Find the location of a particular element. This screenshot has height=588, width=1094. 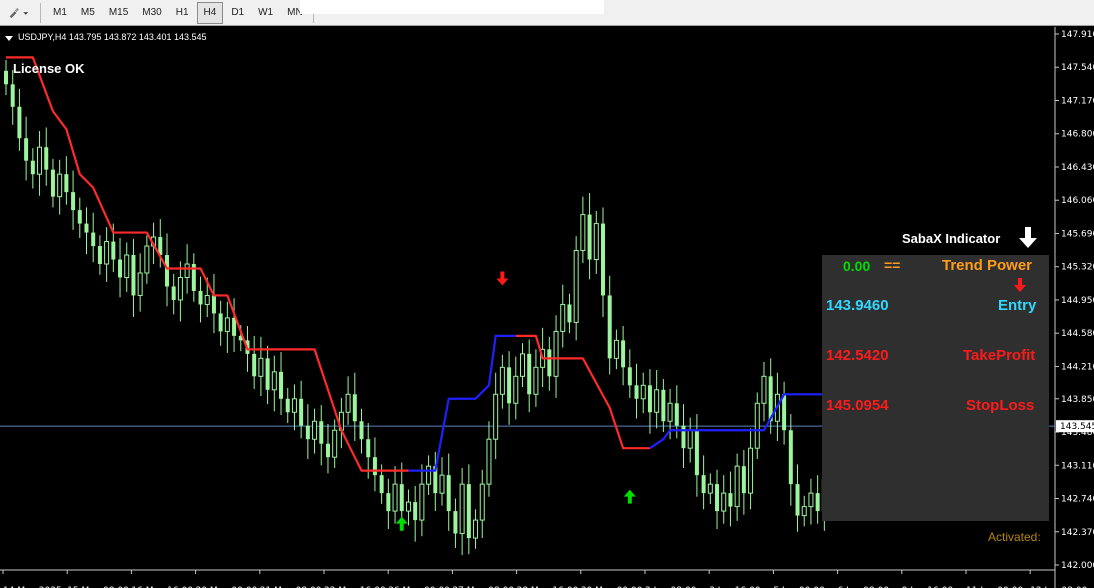

timeframe-m30-button: M30 is located at coordinates (151, 13).